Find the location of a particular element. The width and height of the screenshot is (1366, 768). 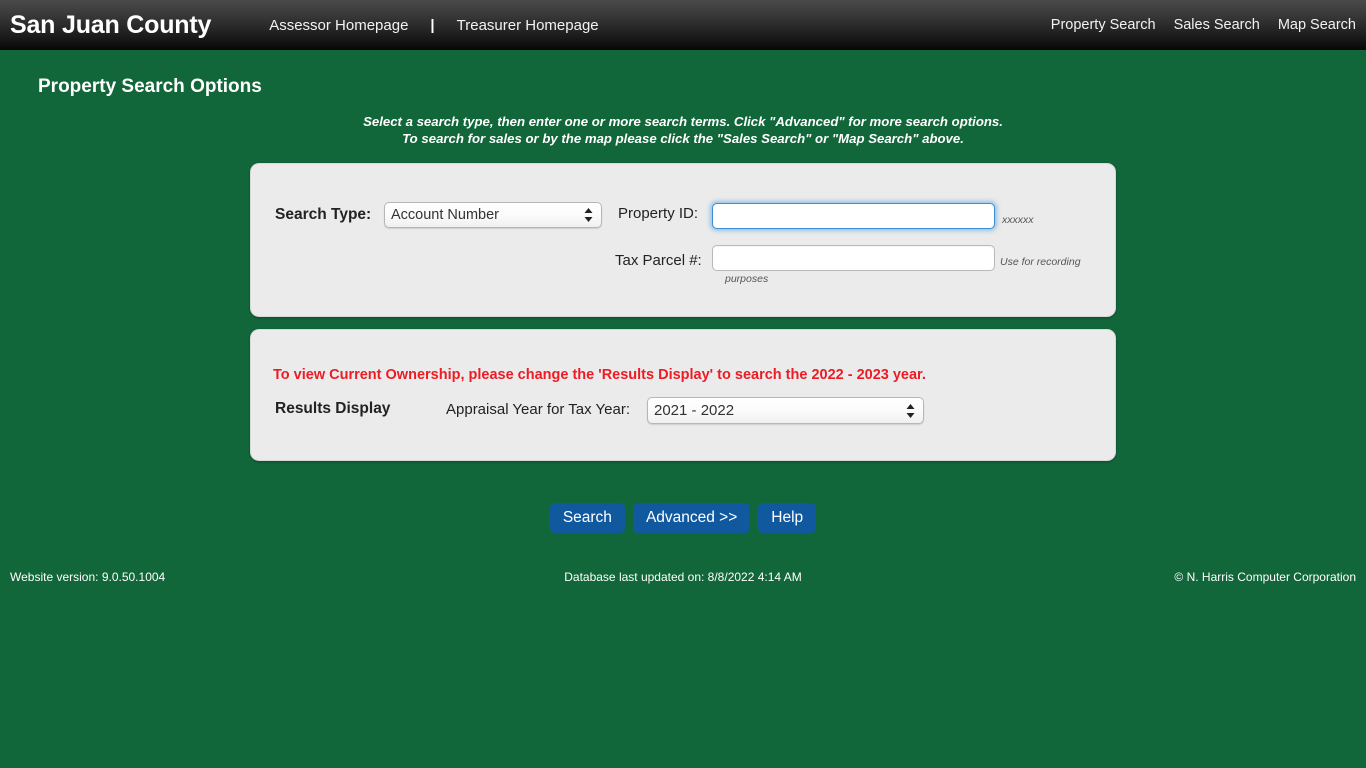

property-id-input is located at coordinates (853, 216).